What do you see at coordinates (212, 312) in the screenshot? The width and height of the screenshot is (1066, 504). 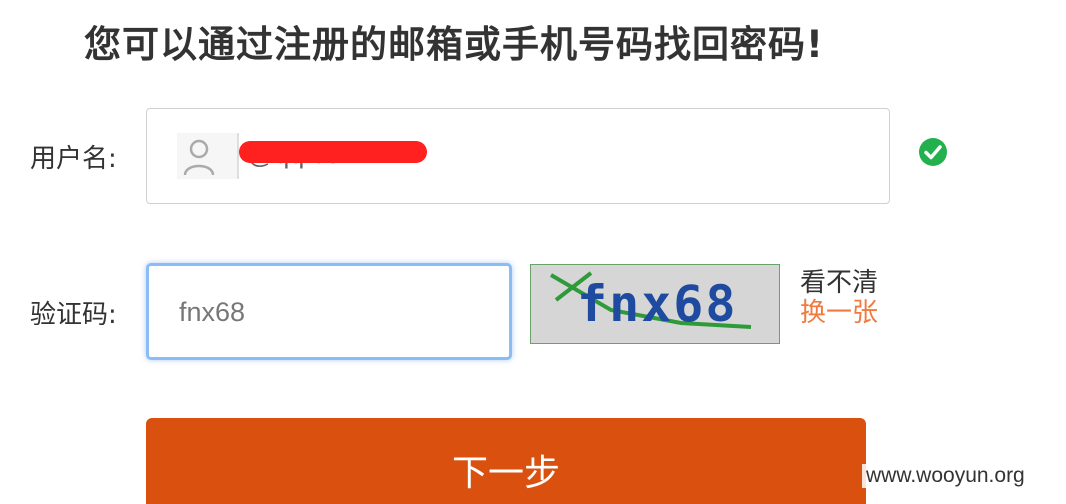 I see `captcha-input-value: fnx68` at bounding box center [212, 312].